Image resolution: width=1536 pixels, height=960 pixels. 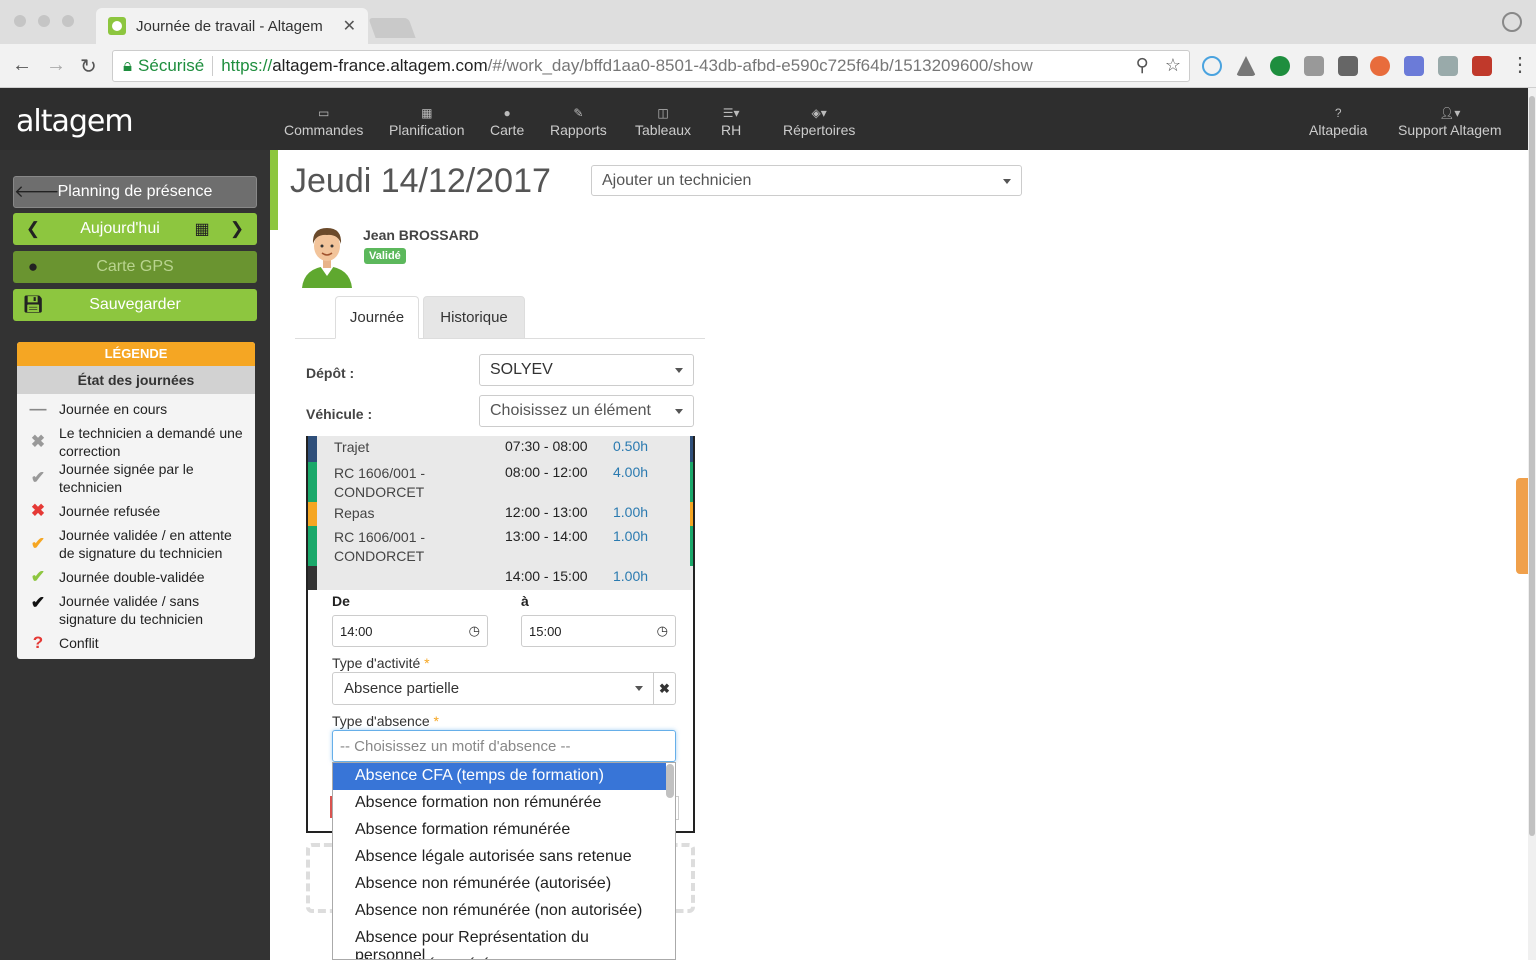 I want to click on from-label: De, so click(x=341, y=601).